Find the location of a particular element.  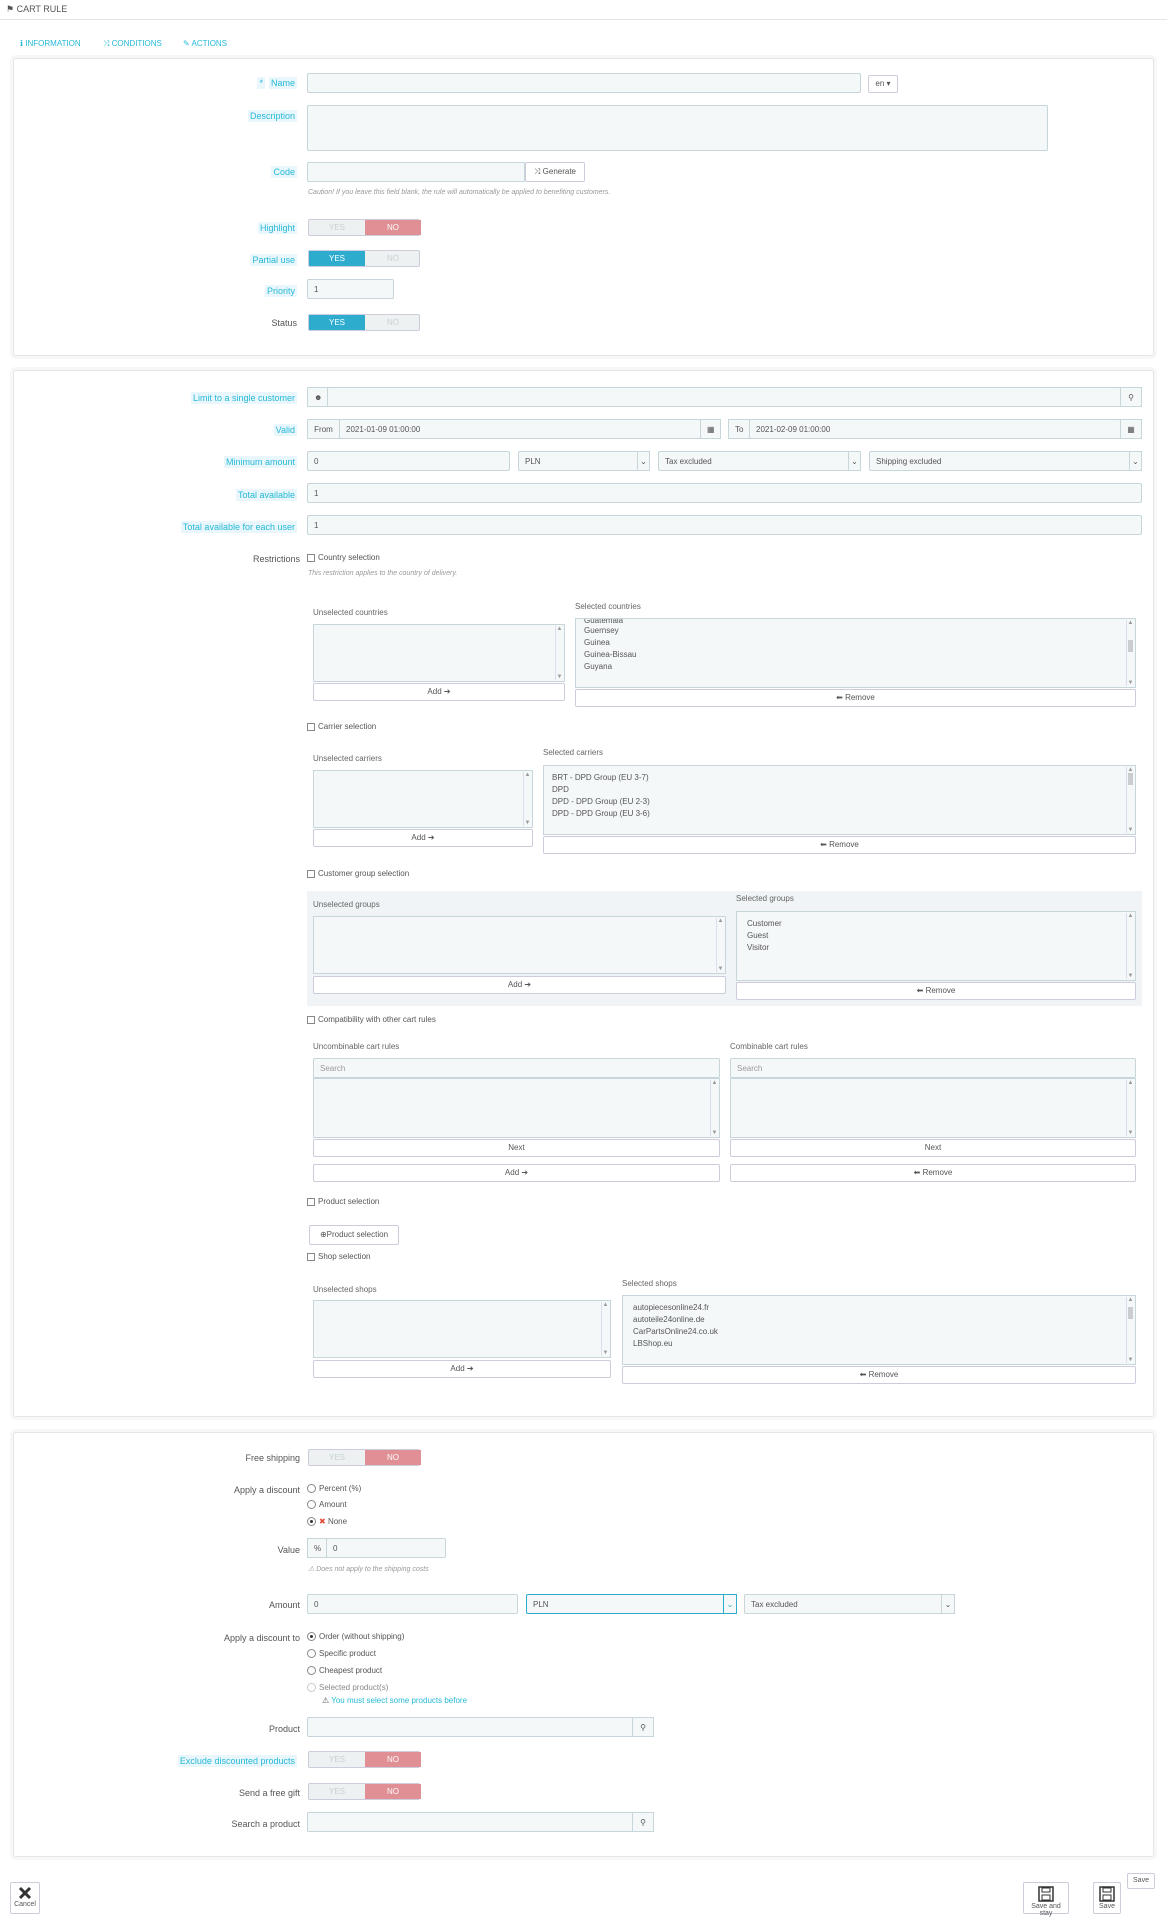

free-shipping-switch: YES NO is located at coordinates (364, 1457).